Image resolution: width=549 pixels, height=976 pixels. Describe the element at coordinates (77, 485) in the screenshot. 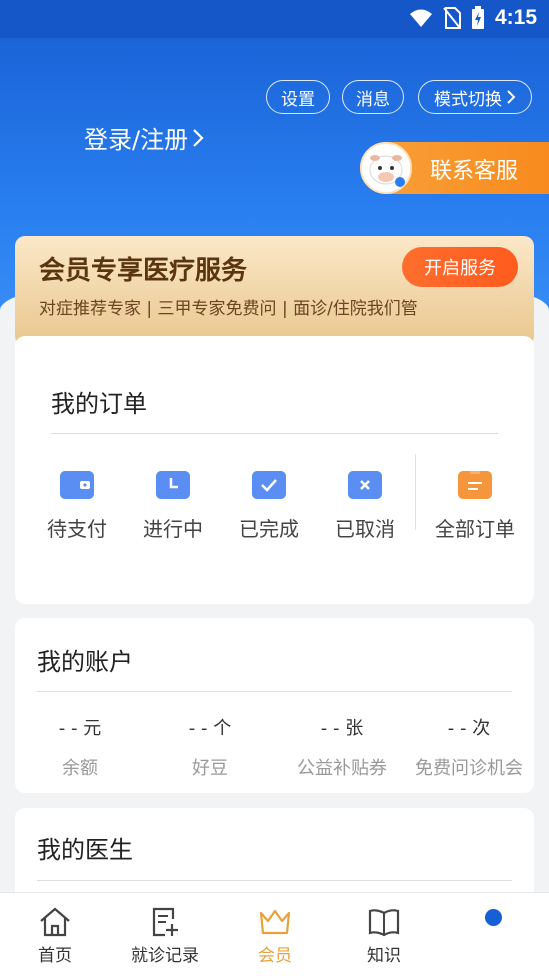

I see `wallet-icon` at that location.